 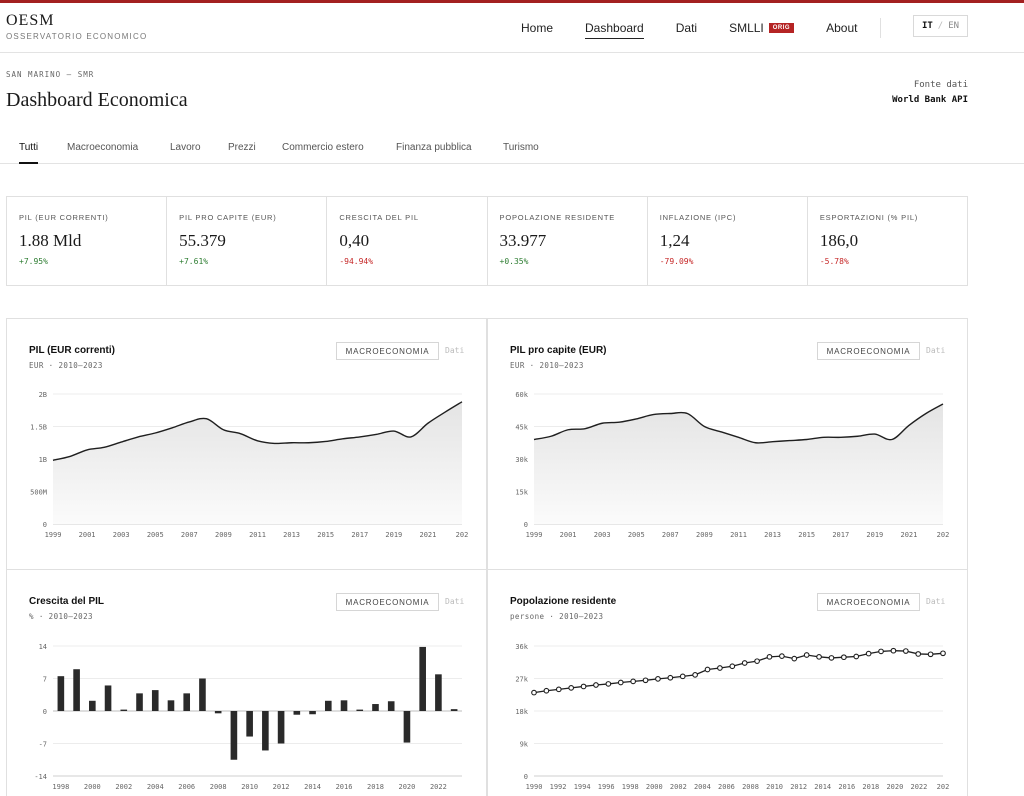 I want to click on chart-subtitle: persone · 2010–2023, so click(x=557, y=616).